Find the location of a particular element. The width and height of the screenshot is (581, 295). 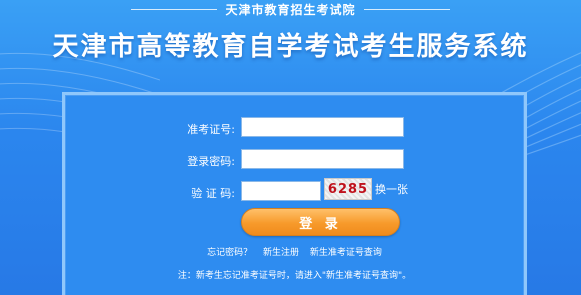

subtitle-row: 天津市教育招生考试院 is located at coordinates (290, 9).